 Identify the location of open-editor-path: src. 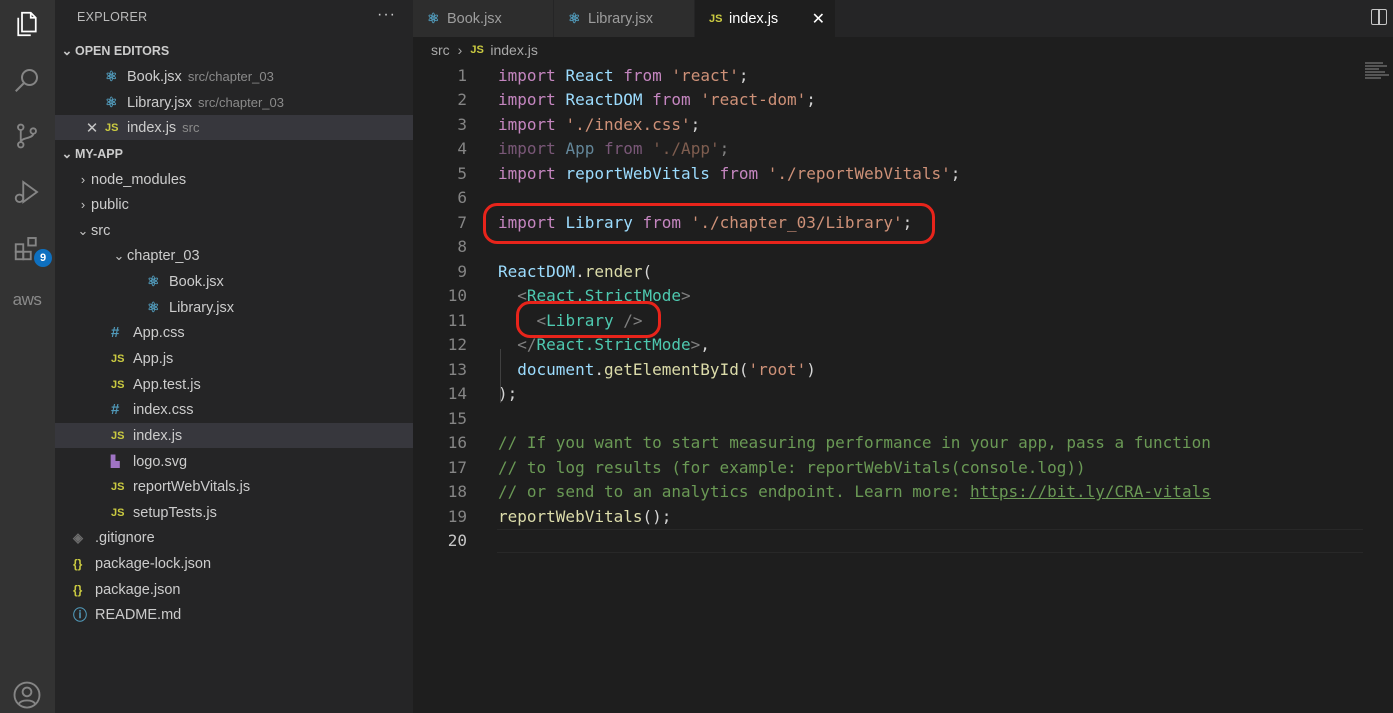
(191, 127).